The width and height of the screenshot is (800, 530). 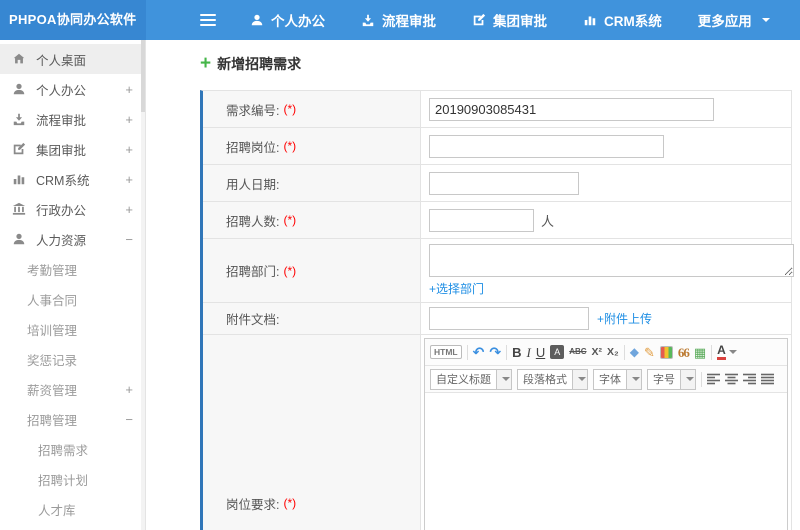 I want to click on form-row-department: 招聘部门: (*) +选择部门, so click(x=498, y=271).